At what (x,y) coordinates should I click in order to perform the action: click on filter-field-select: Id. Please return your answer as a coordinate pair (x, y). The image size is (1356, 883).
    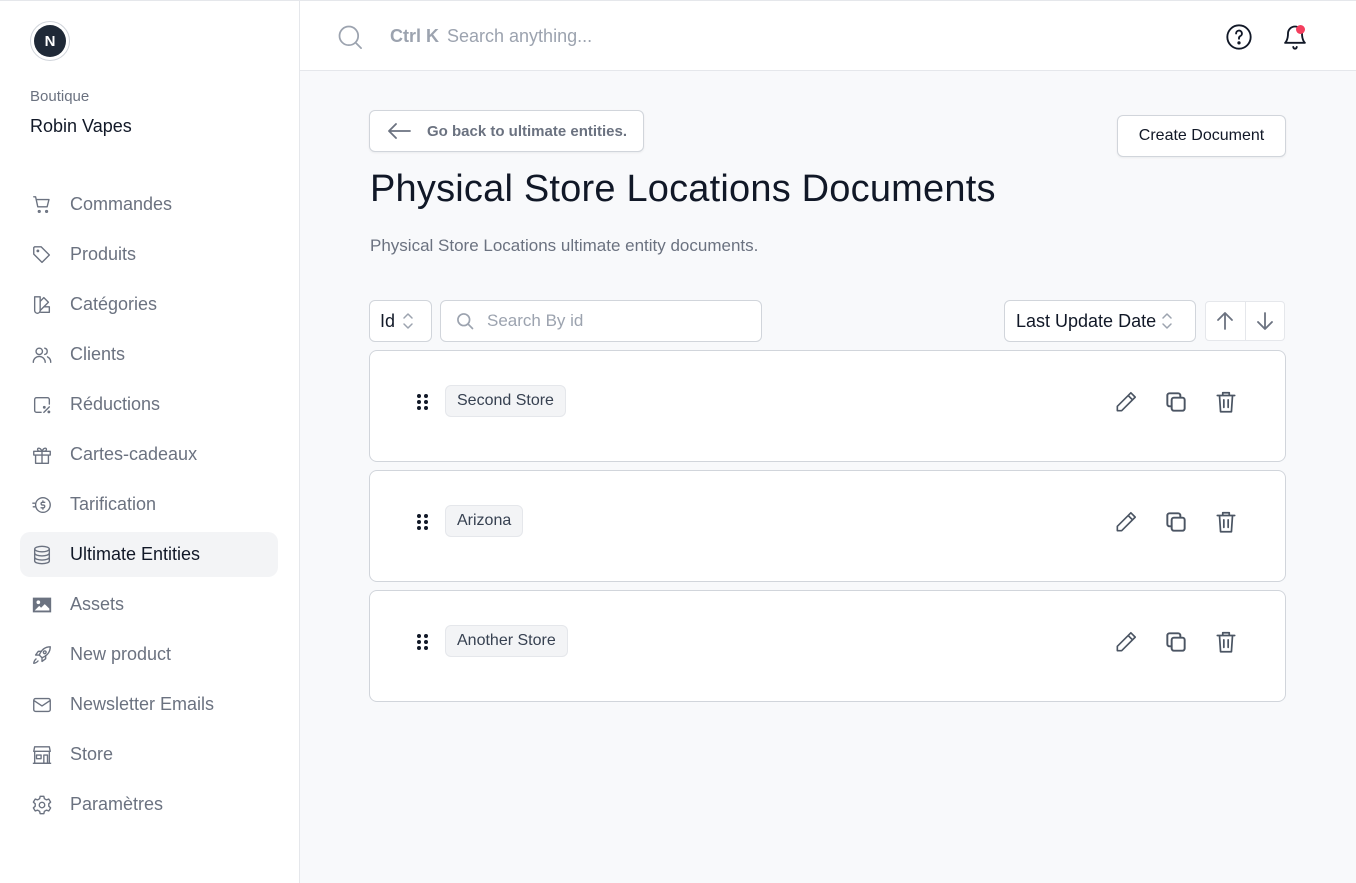
    Looking at the image, I should click on (400, 321).